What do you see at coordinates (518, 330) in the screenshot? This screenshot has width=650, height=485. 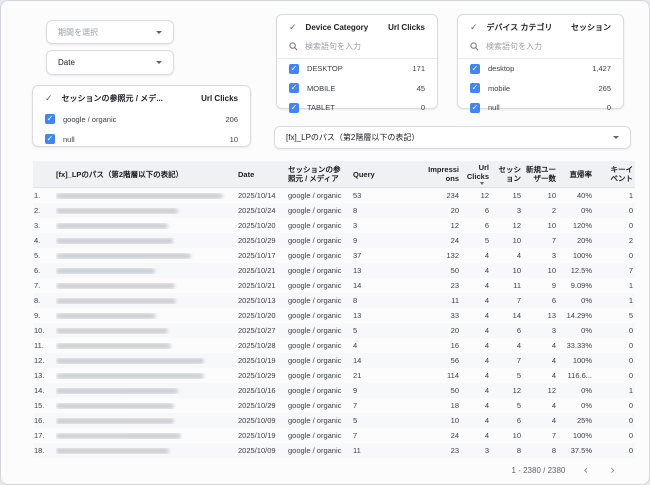 I see `cell-sessions: 6` at bounding box center [518, 330].